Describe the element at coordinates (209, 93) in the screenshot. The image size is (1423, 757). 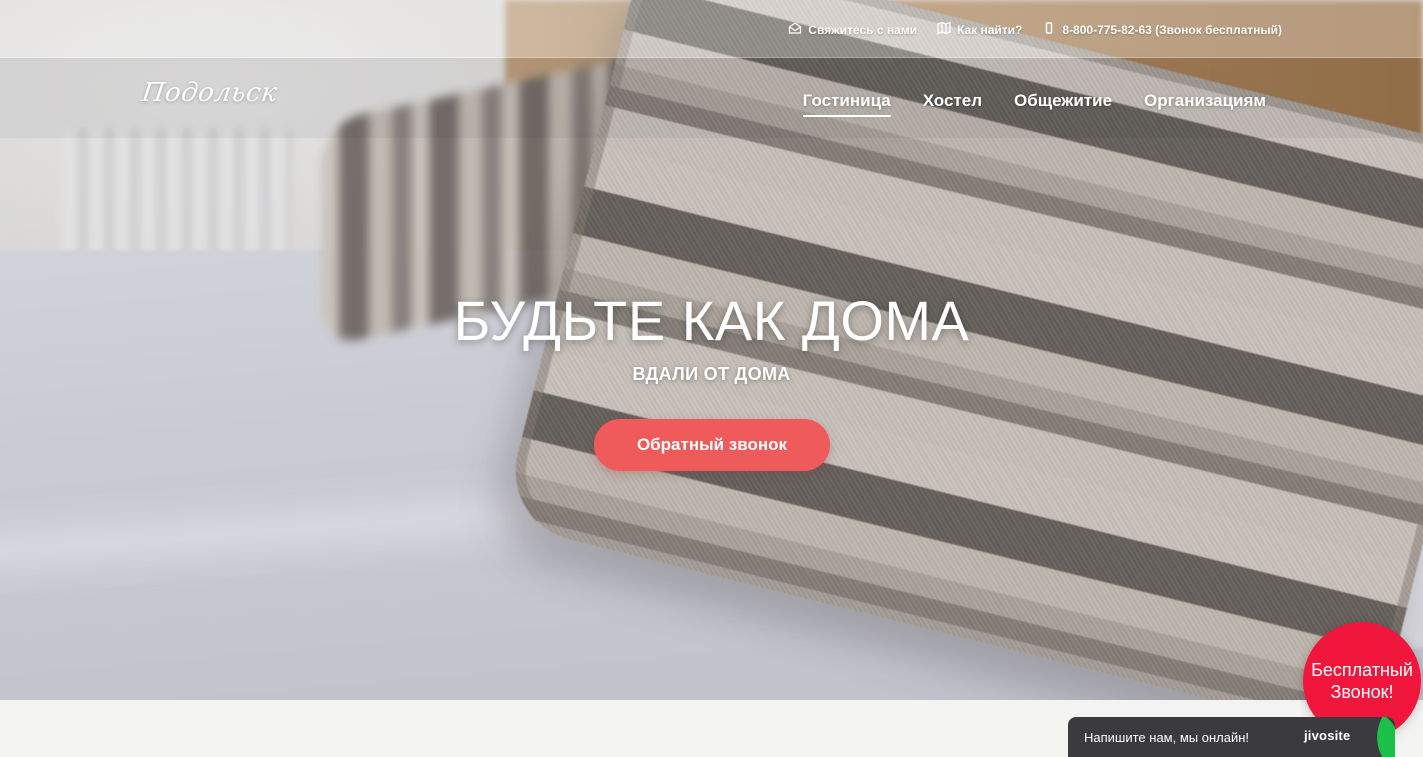
I see `logo: Подольск` at that location.